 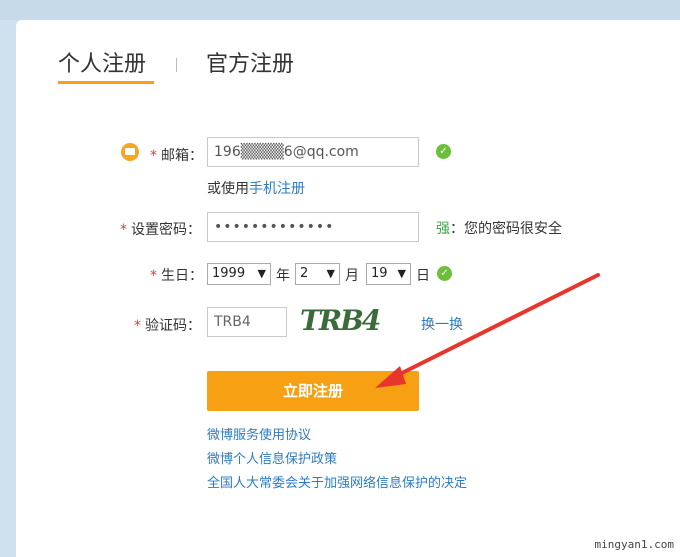 I want to click on password-strength: 强：您的密码很安全, so click(x=499, y=228).